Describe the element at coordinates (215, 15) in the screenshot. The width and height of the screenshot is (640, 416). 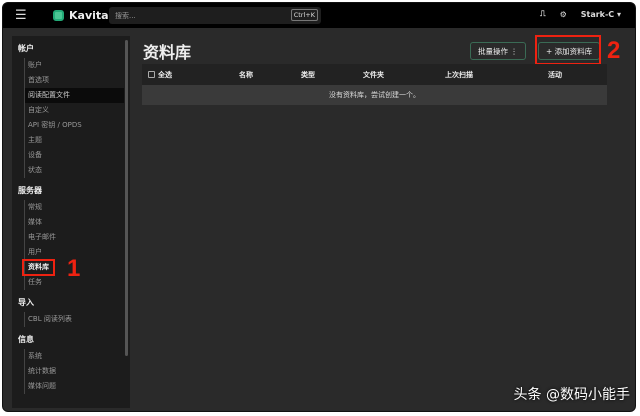
I see `search-input: 搜索... Ctrl+K` at that location.